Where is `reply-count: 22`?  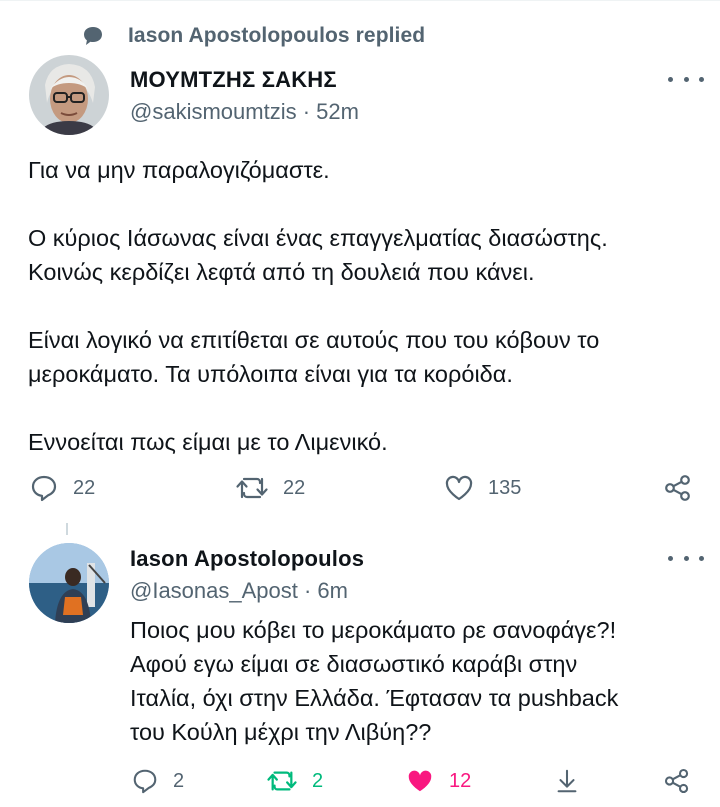 reply-count: 22 is located at coordinates (84, 487).